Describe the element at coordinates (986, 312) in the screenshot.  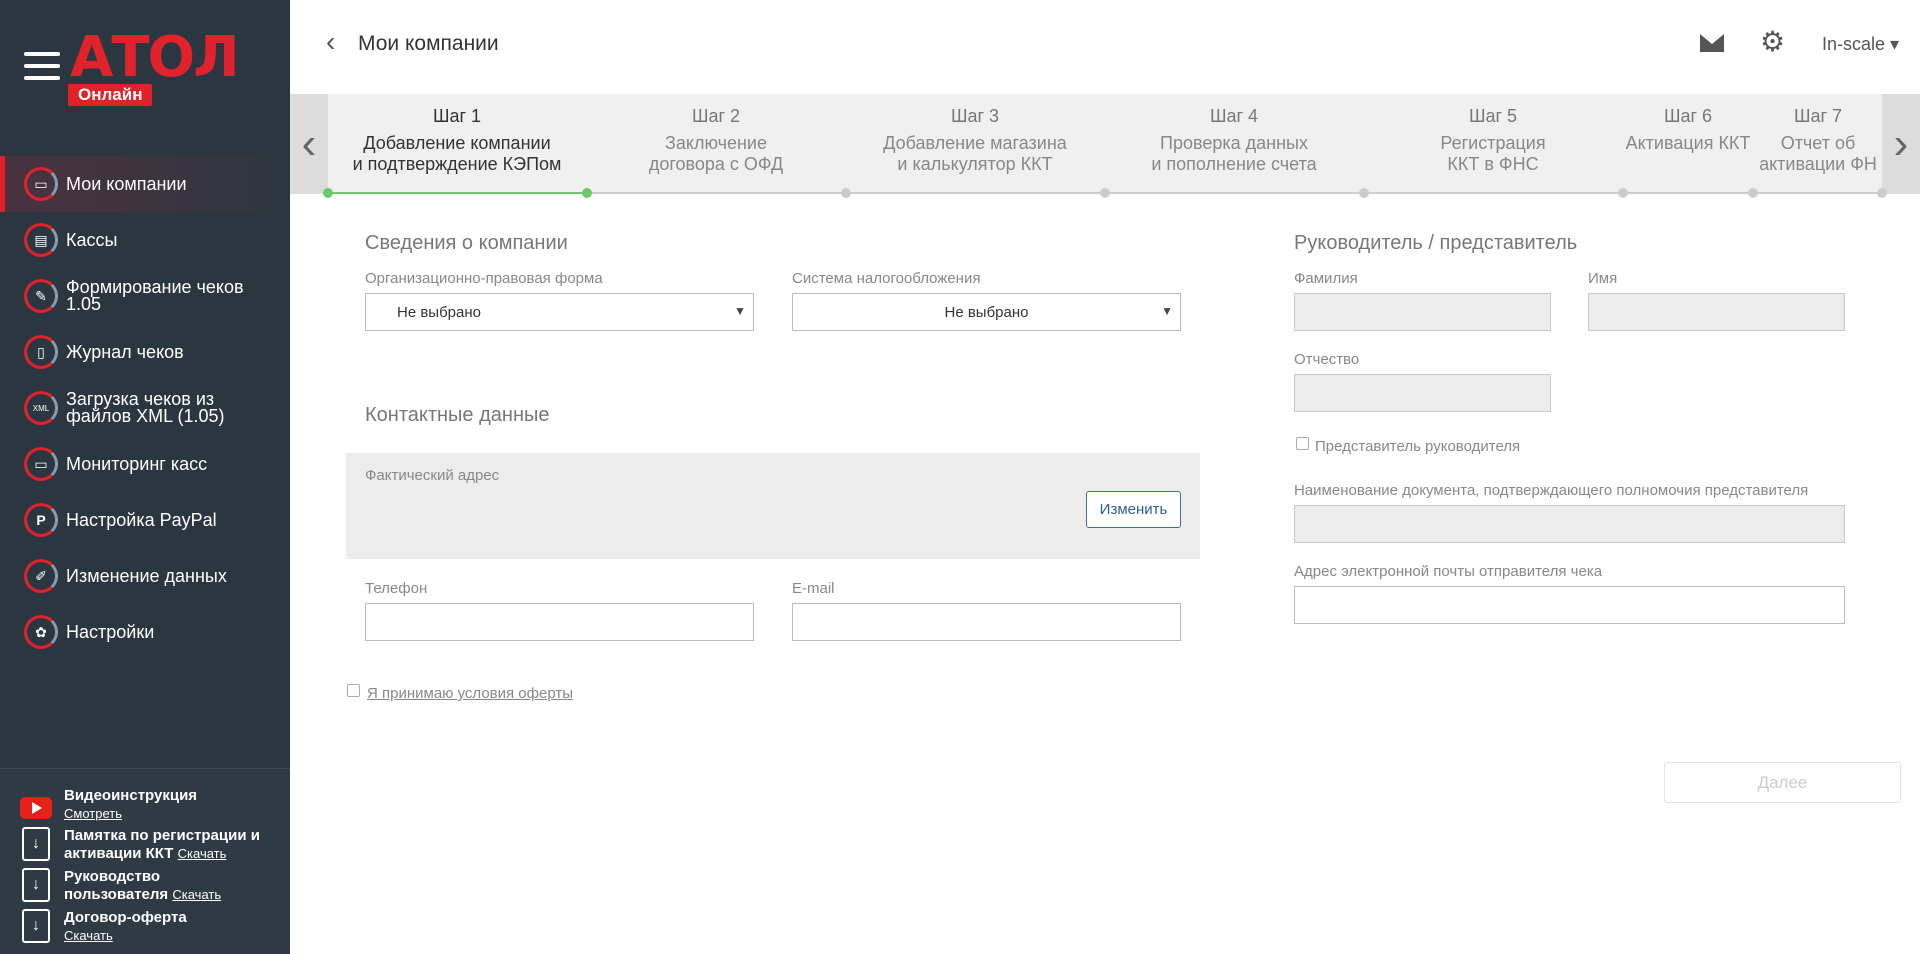
I see `tax-system-select: Не выбрано ▼` at that location.